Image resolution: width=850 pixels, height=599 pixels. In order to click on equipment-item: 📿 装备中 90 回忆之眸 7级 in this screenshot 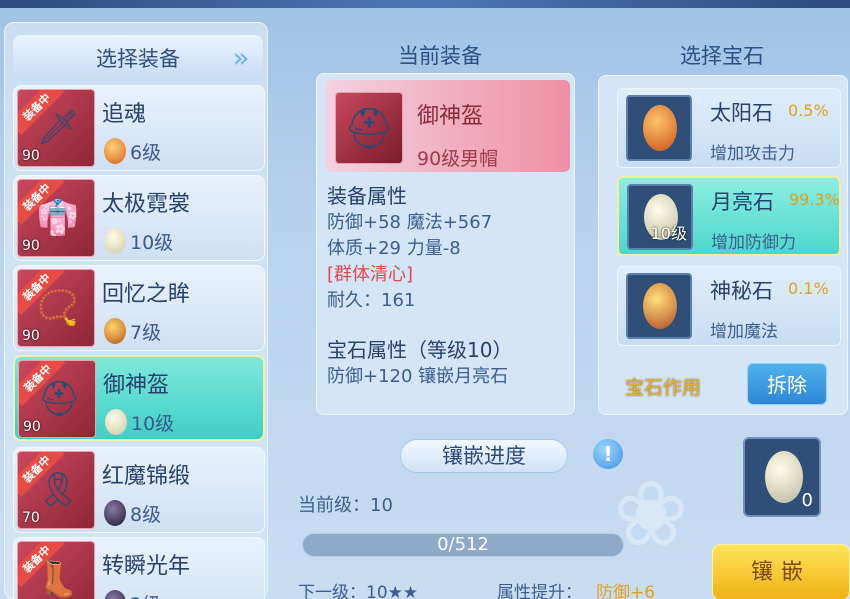, I will do `click(139, 308)`.